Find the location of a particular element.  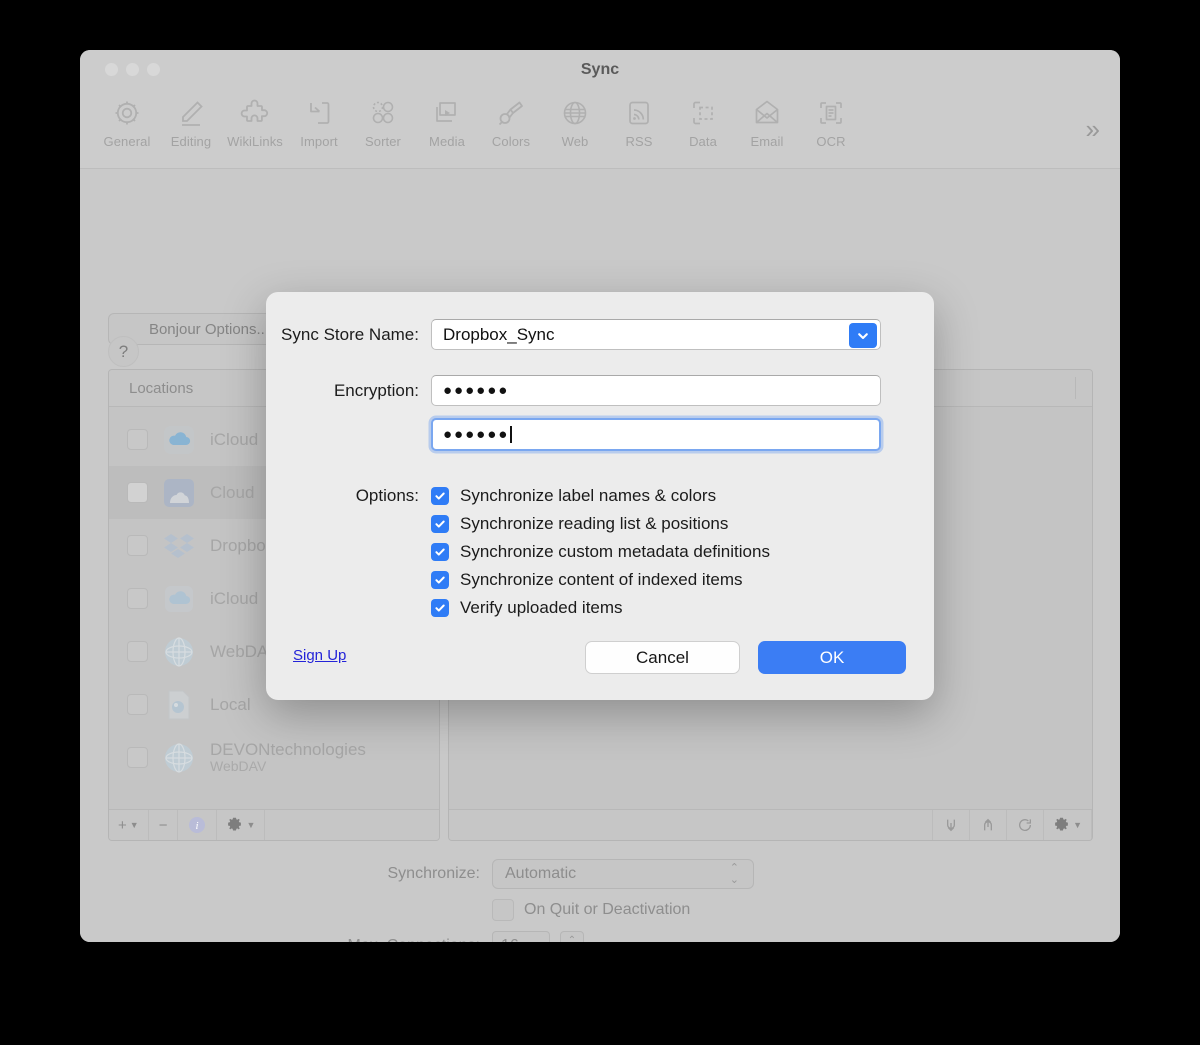

info-button: i is located at coordinates (198, 825).